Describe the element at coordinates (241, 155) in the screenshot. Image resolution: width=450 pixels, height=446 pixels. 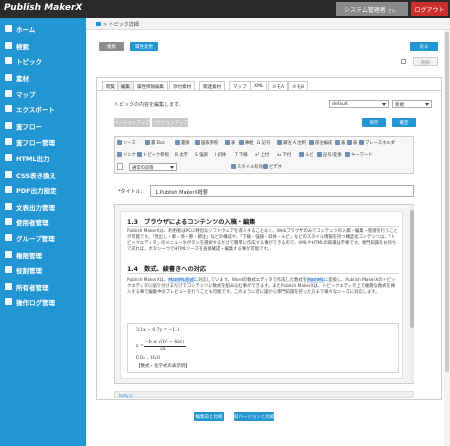
I see `underline-button: T 下線` at that location.